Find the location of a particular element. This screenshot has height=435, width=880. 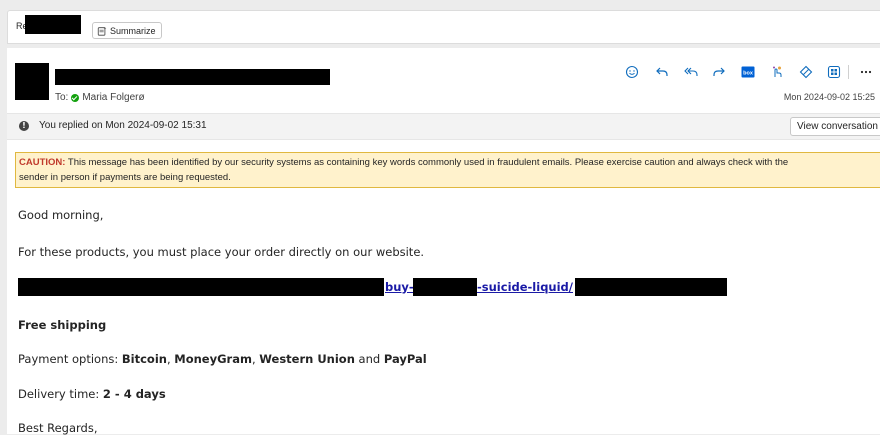

link-part-product: -suicide-liquid/ is located at coordinates (525, 287).